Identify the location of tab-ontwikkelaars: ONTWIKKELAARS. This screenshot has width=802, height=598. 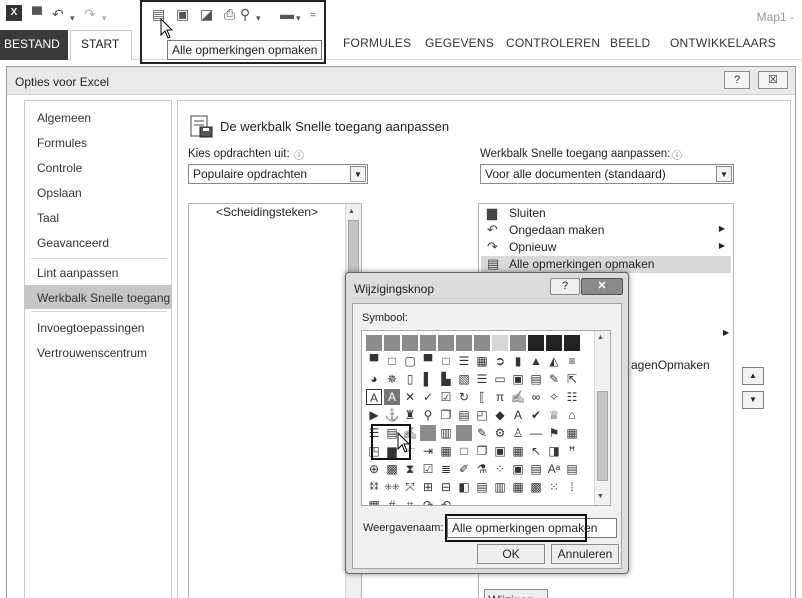
(723, 43).